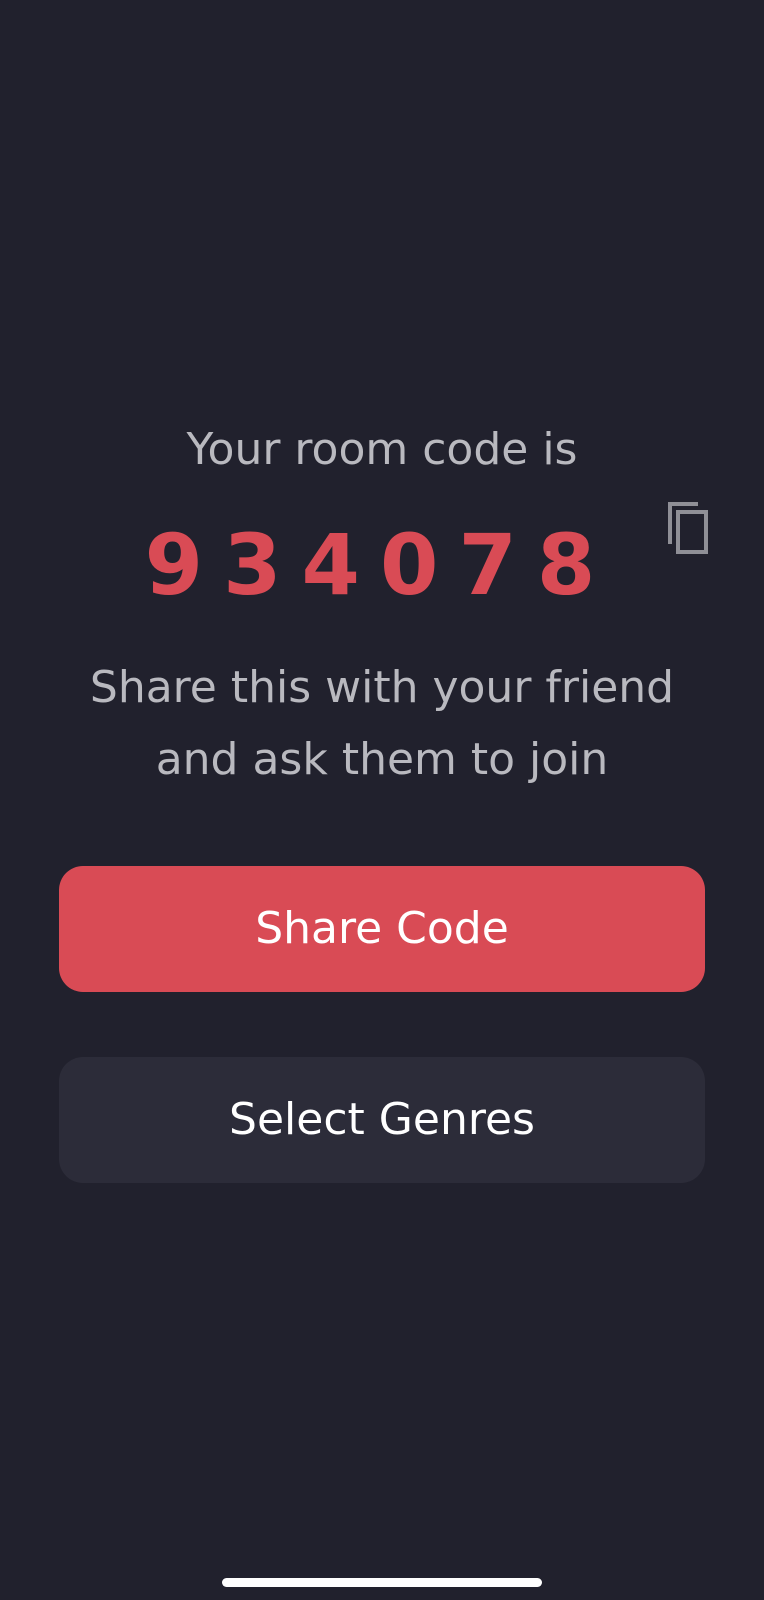 The image size is (764, 1600). Describe the element at coordinates (382, 929) in the screenshot. I see `share-code-button: Share Code` at that location.